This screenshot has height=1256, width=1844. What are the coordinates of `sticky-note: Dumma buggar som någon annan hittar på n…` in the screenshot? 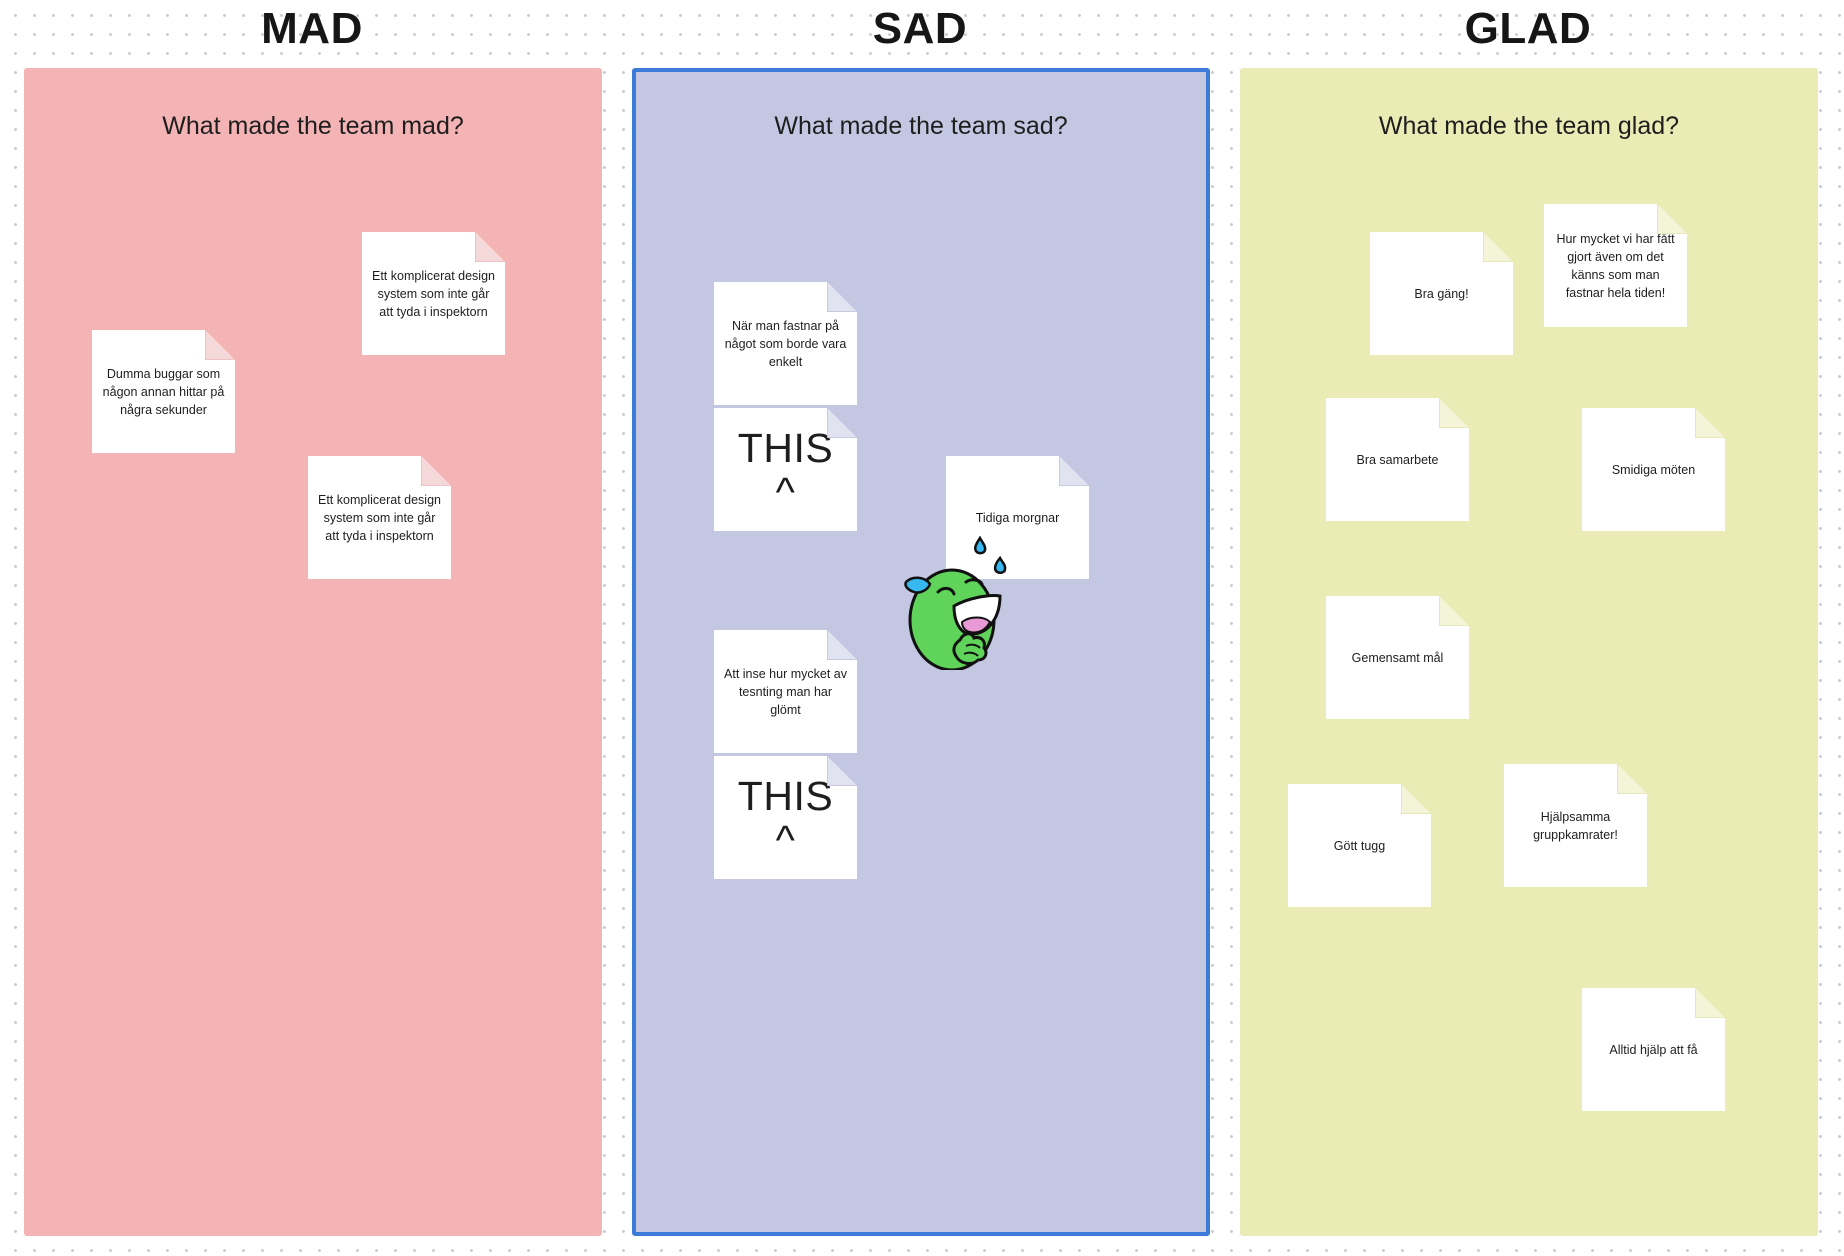 It's located at (163, 391).